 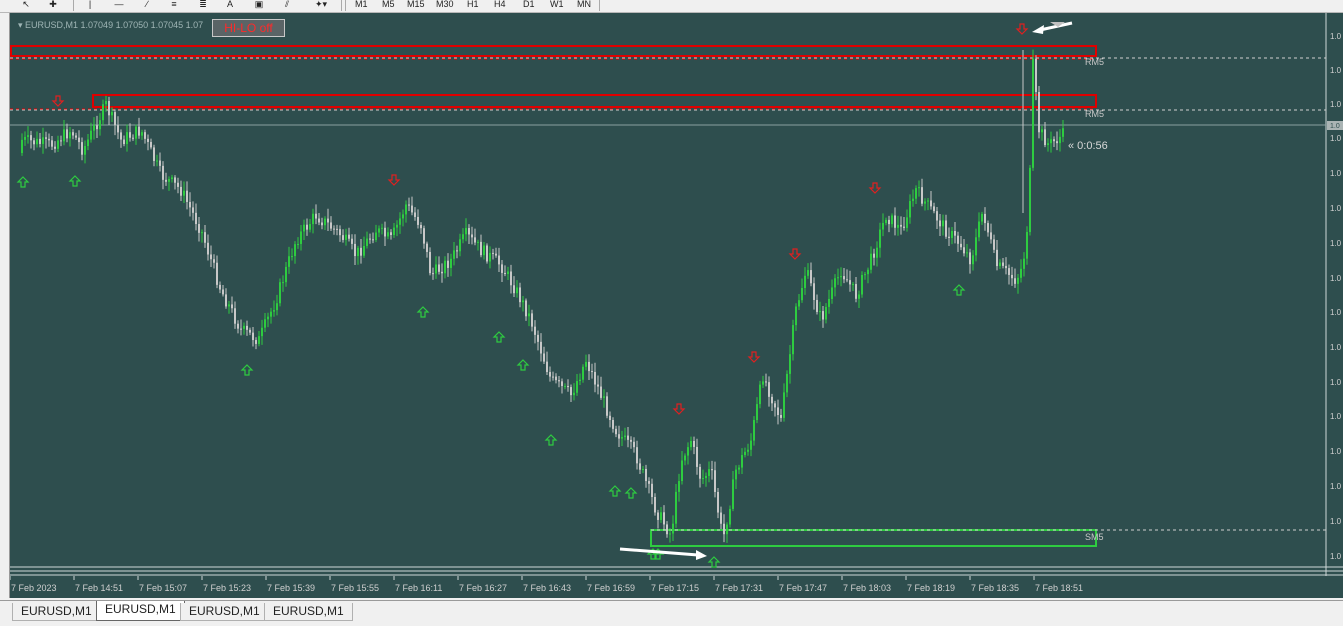 What do you see at coordinates (473, 5) in the screenshot?
I see `timeframe-h1-button: H1` at bounding box center [473, 5].